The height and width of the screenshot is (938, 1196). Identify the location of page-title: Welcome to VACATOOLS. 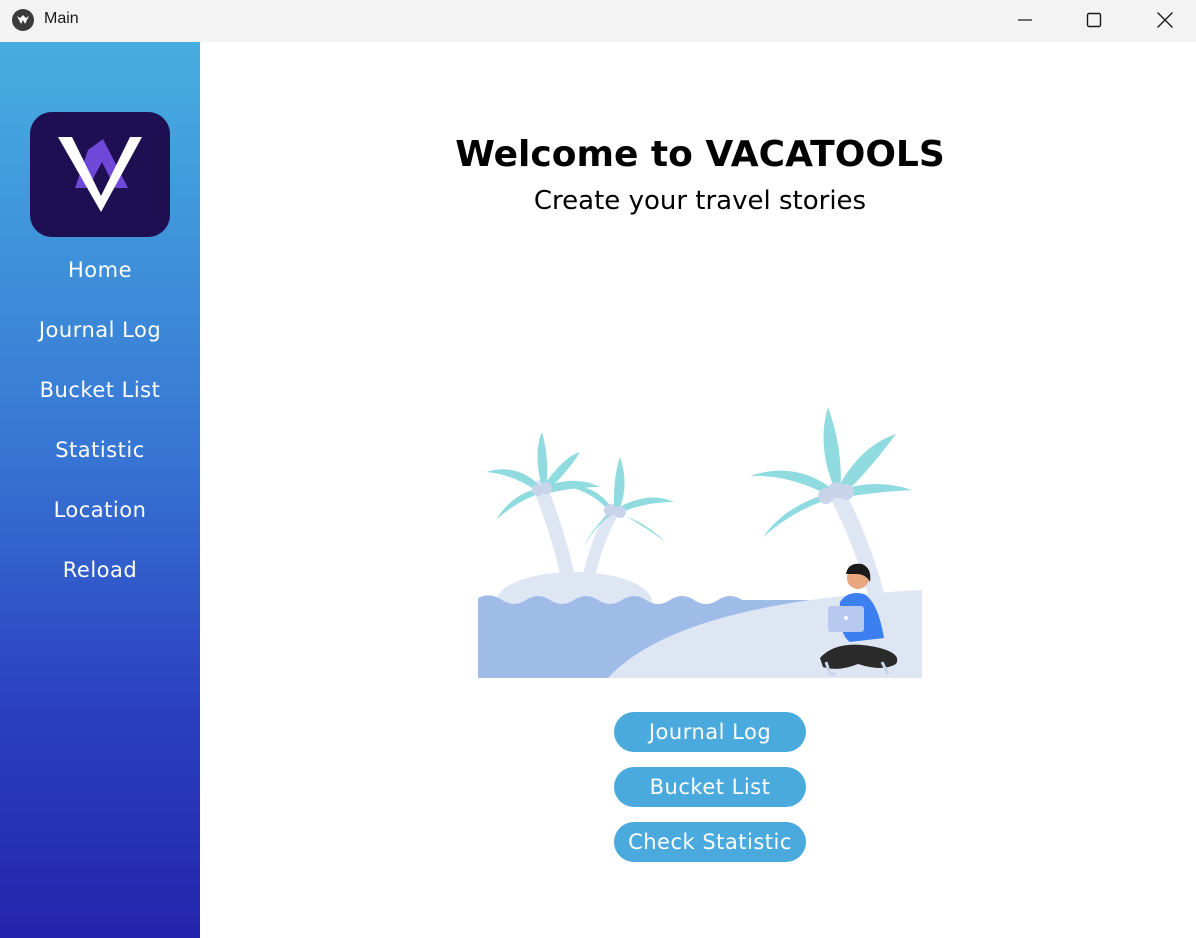
(700, 154).